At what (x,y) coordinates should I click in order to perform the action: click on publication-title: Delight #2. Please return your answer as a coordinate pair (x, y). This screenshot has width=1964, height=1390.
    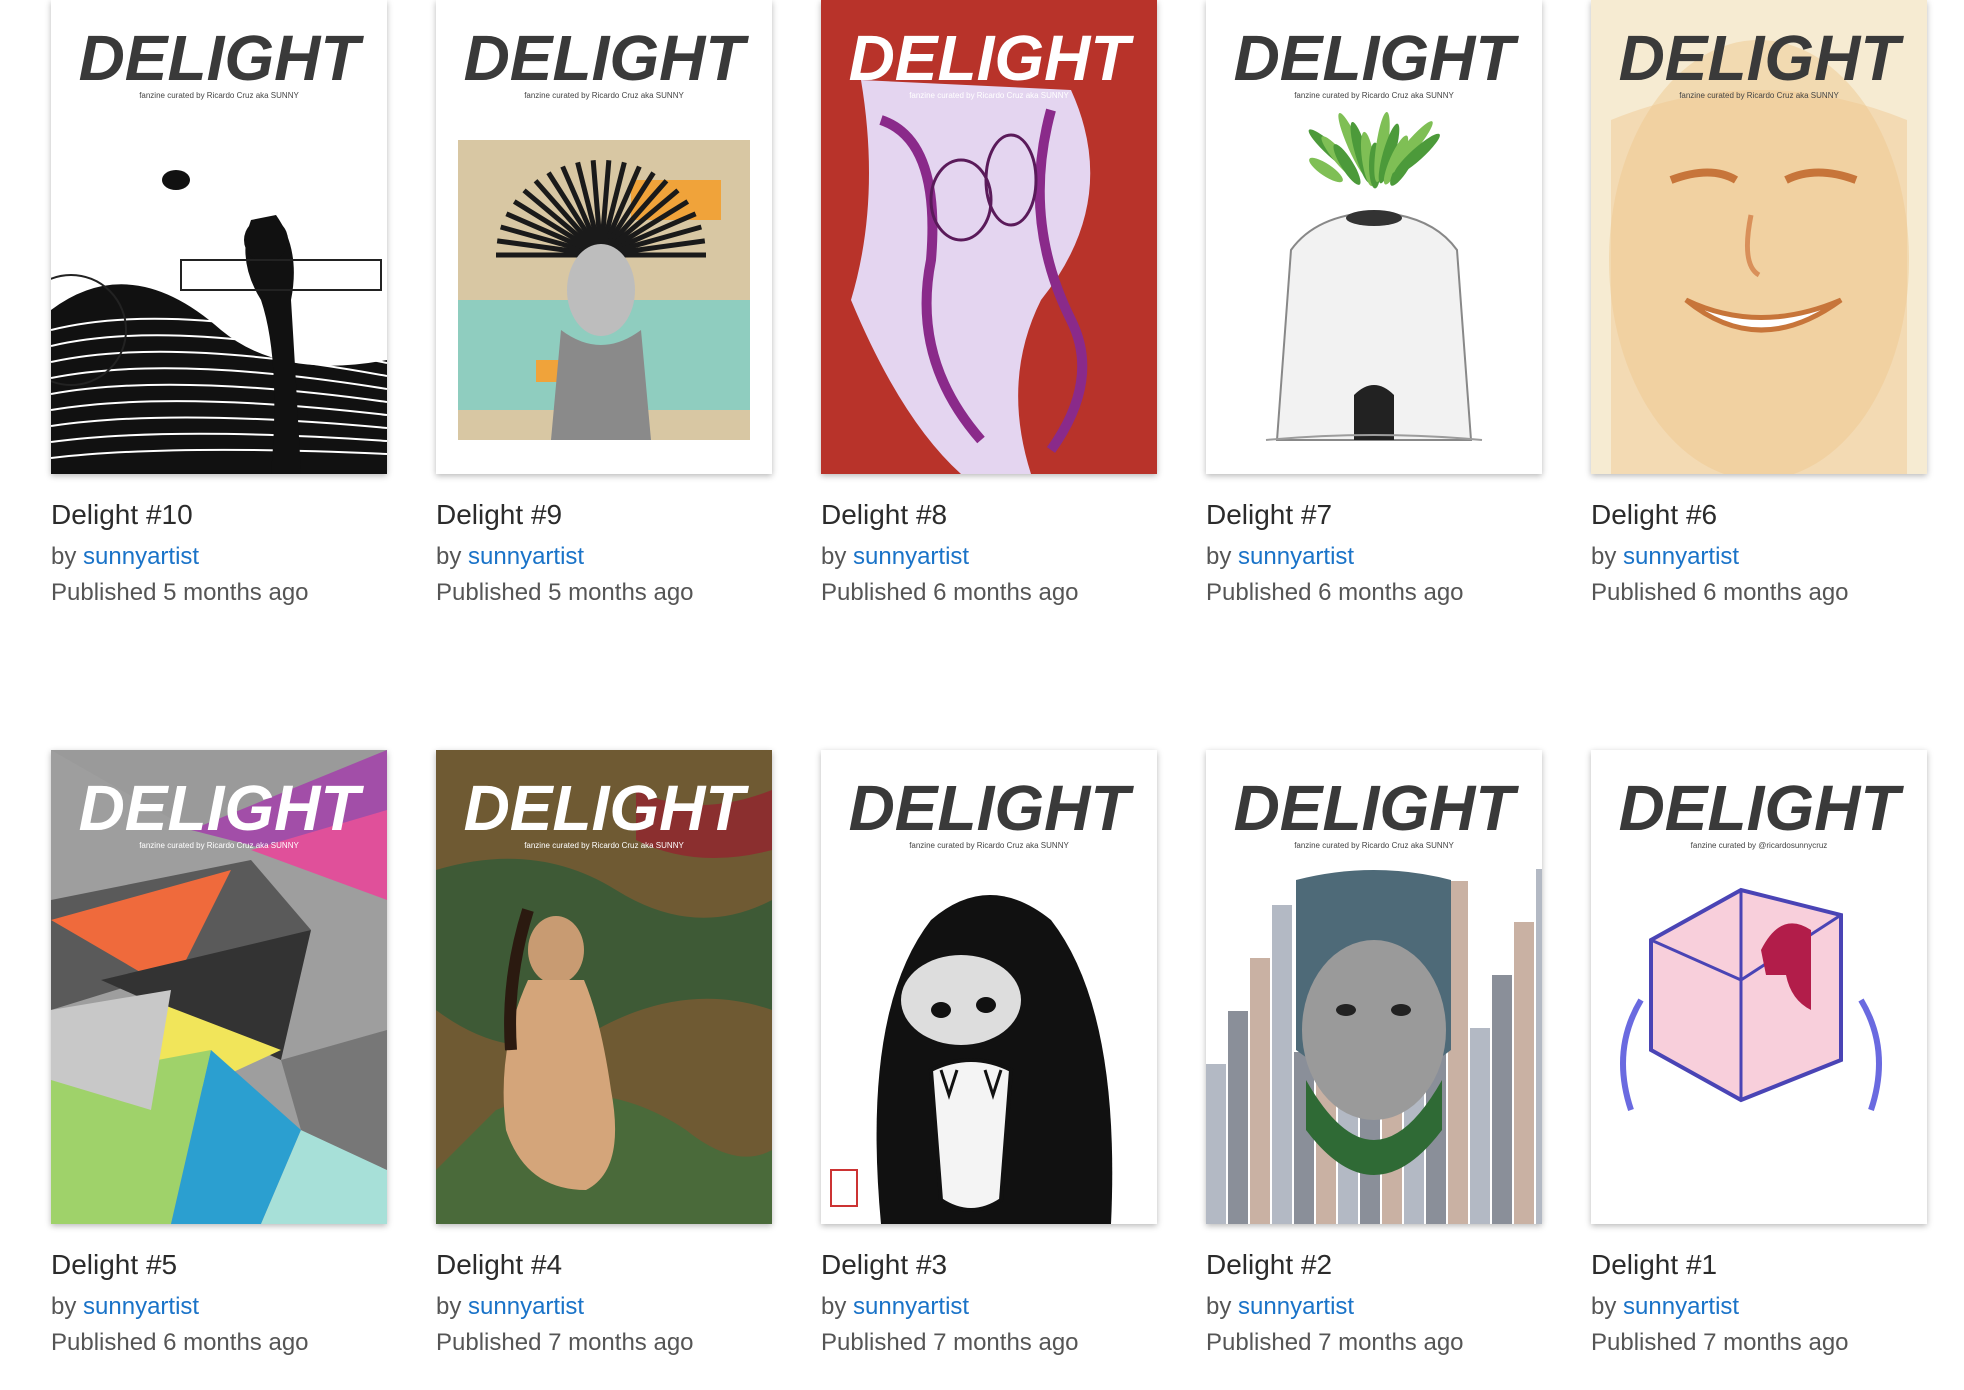
    Looking at the image, I should click on (1269, 1265).